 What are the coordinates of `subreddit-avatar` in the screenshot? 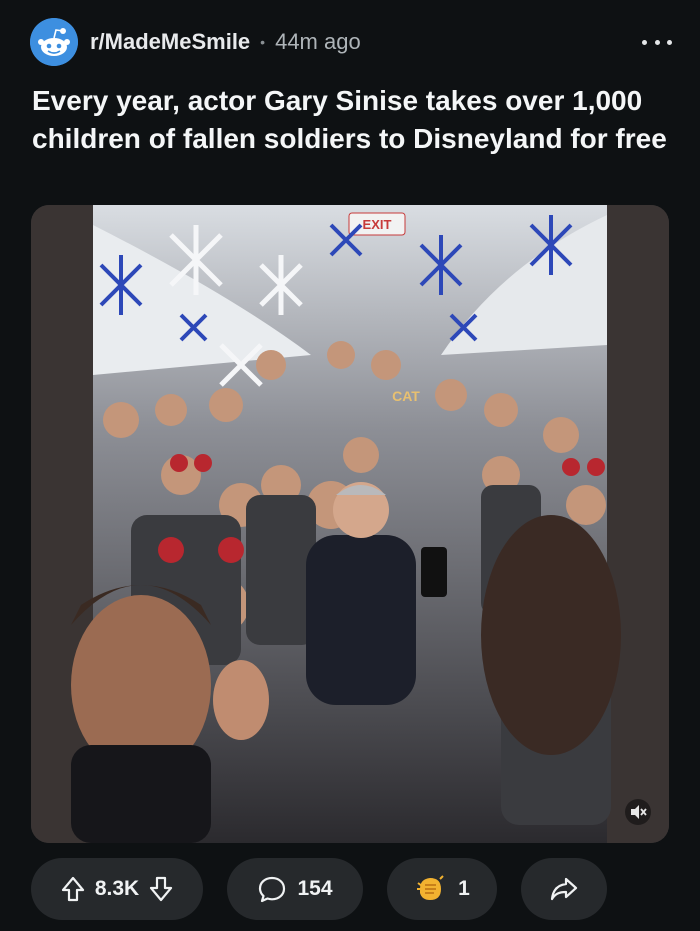 It's located at (54, 42).